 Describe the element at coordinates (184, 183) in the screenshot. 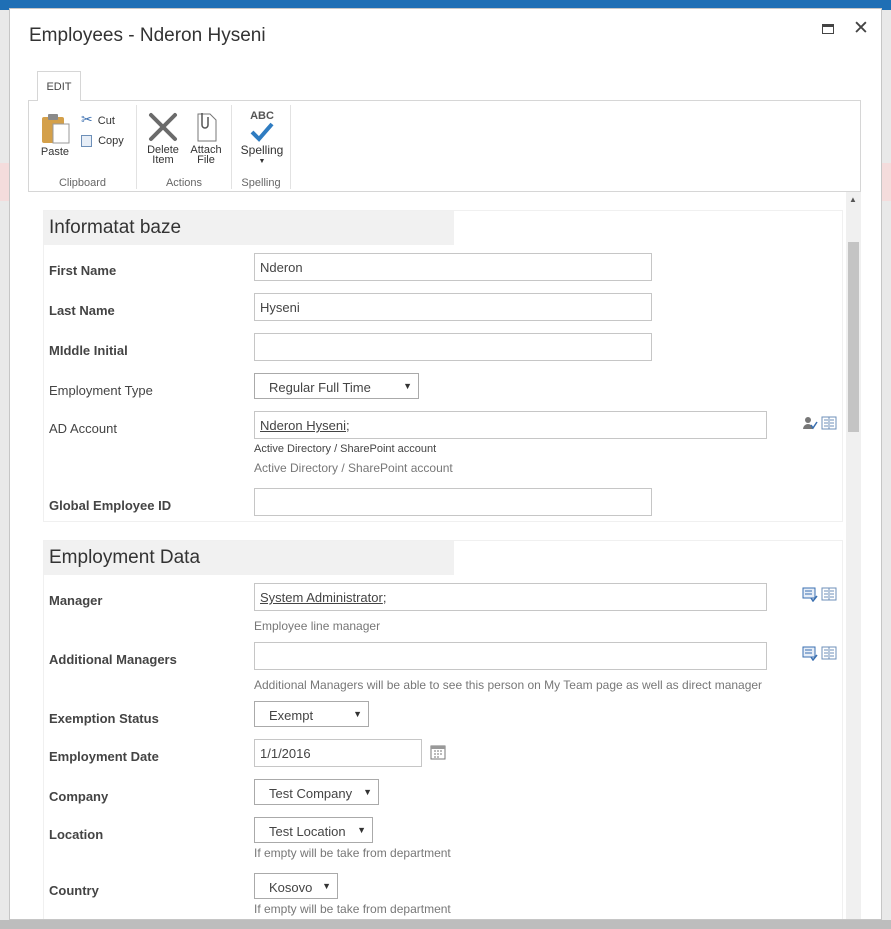

I see `actions-group-label: Actions` at that location.